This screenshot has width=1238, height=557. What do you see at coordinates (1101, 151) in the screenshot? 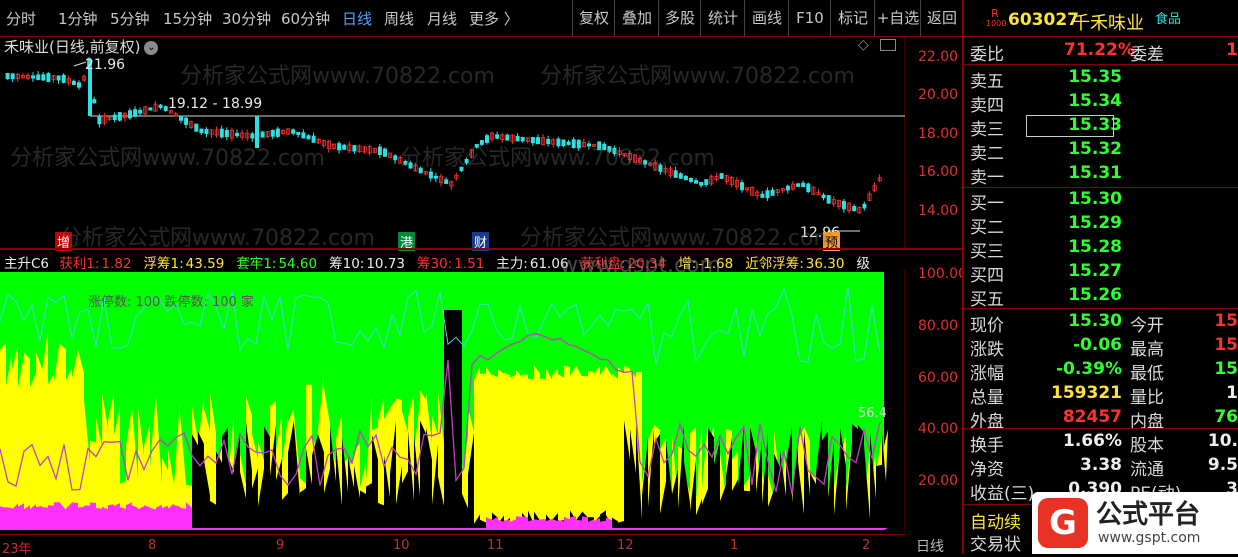
I see `ask-row: 卖二 15.32` at bounding box center [1101, 151].